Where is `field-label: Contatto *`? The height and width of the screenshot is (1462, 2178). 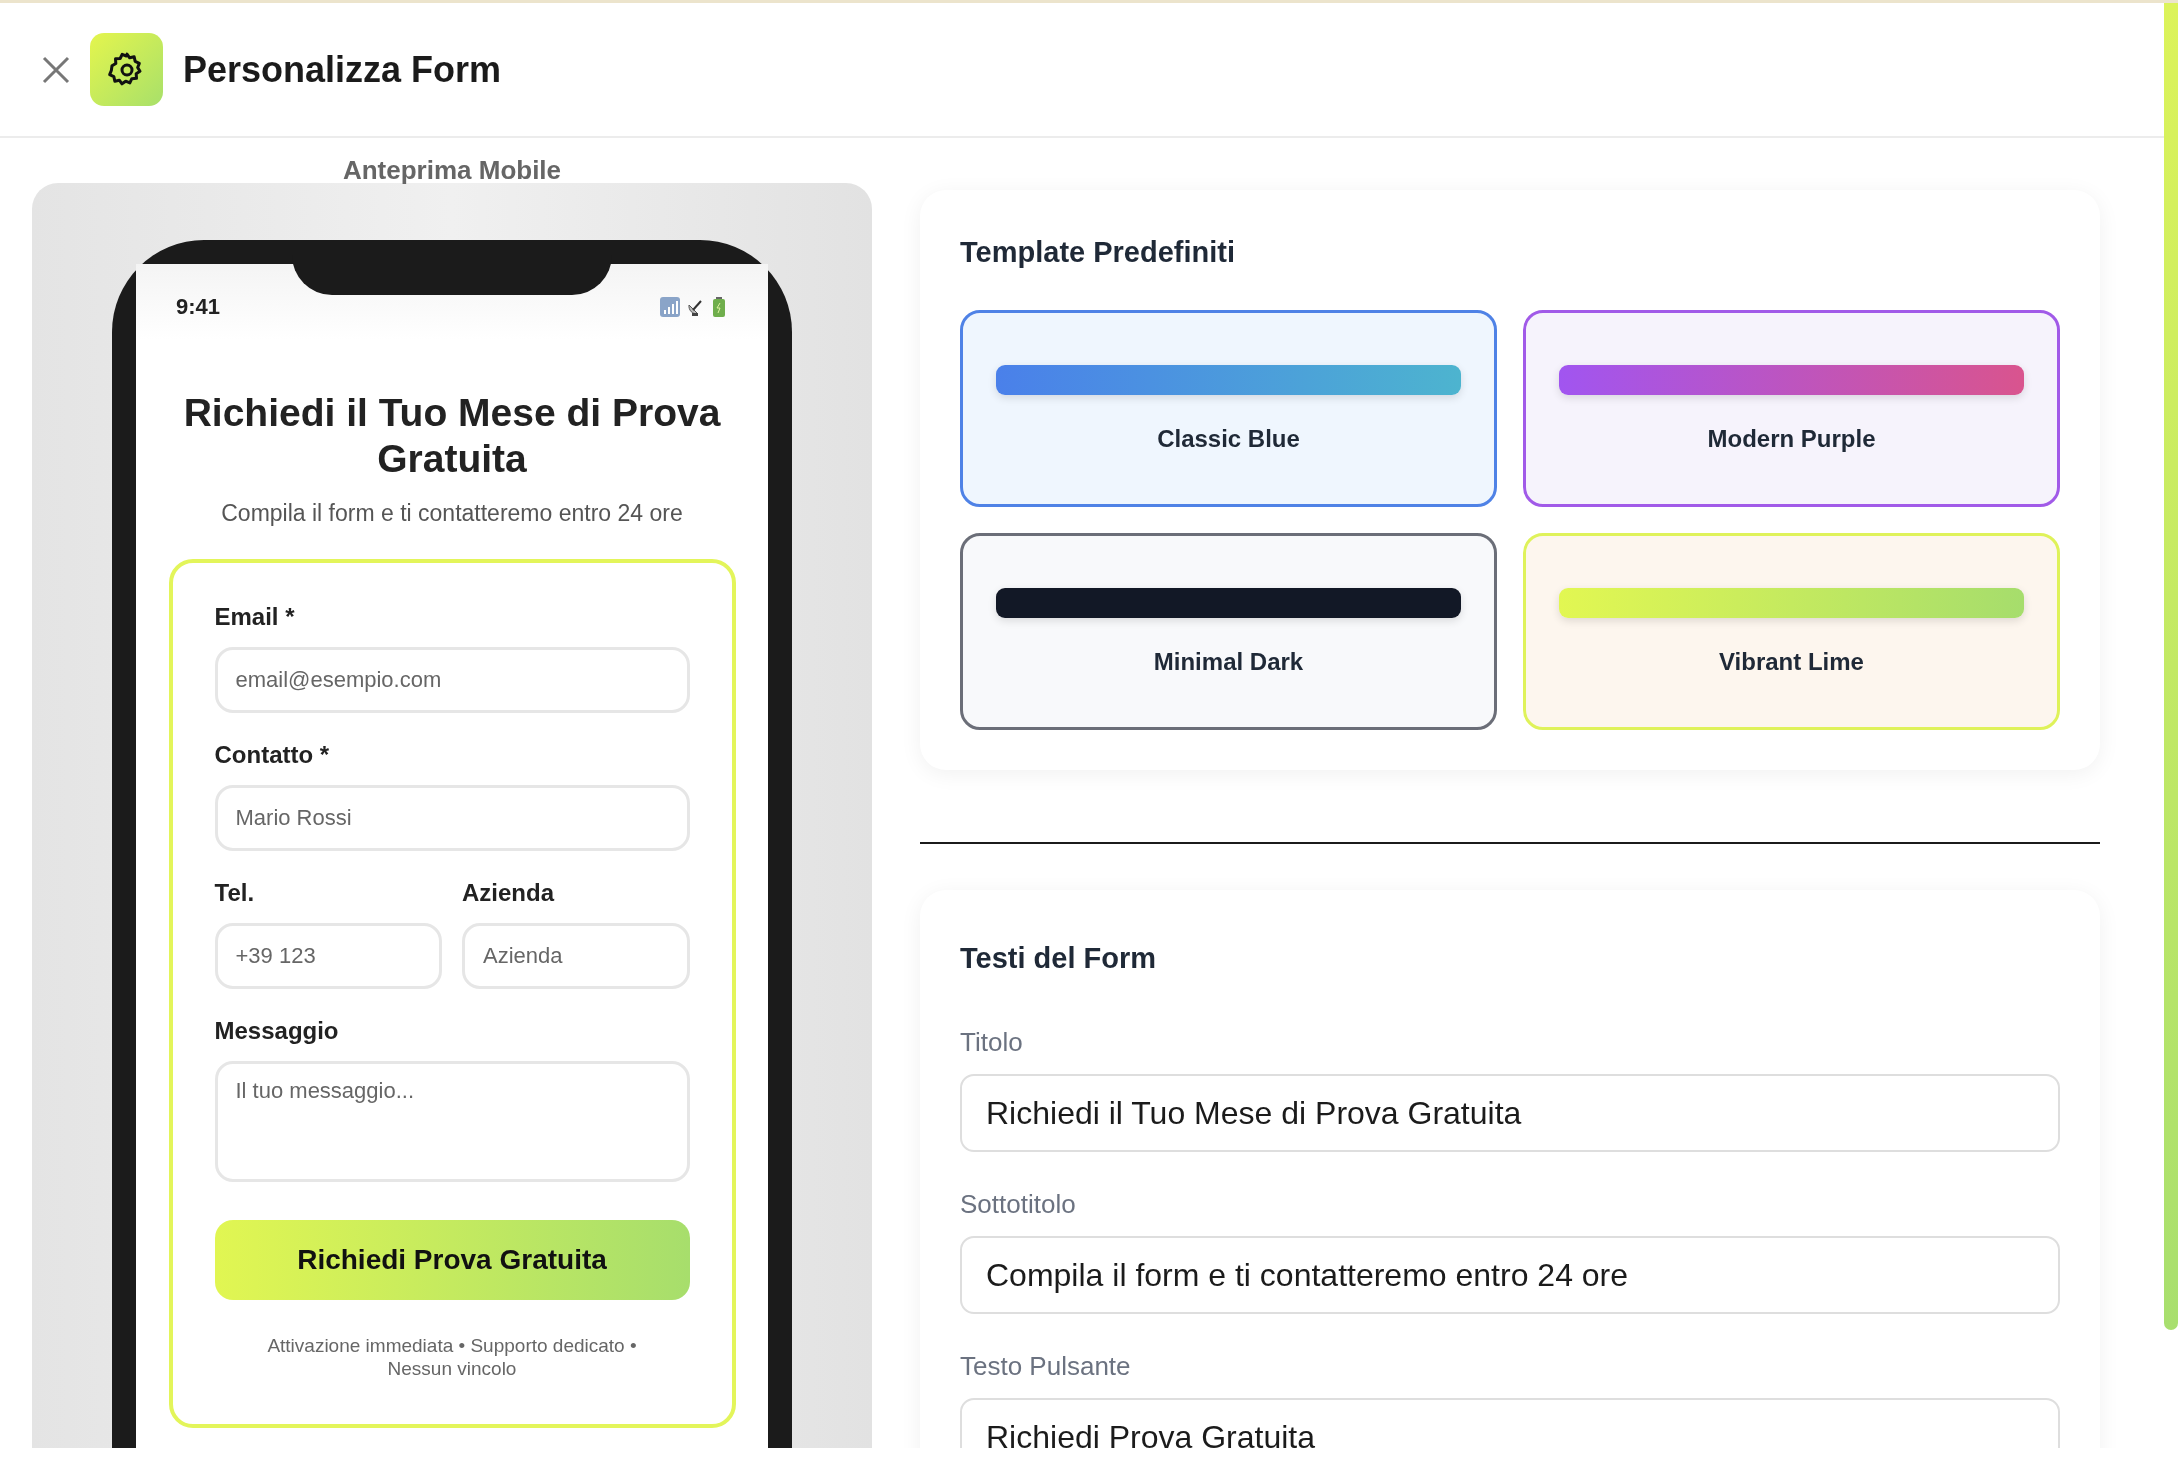
field-label: Contatto * is located at coordinates (272, 755).